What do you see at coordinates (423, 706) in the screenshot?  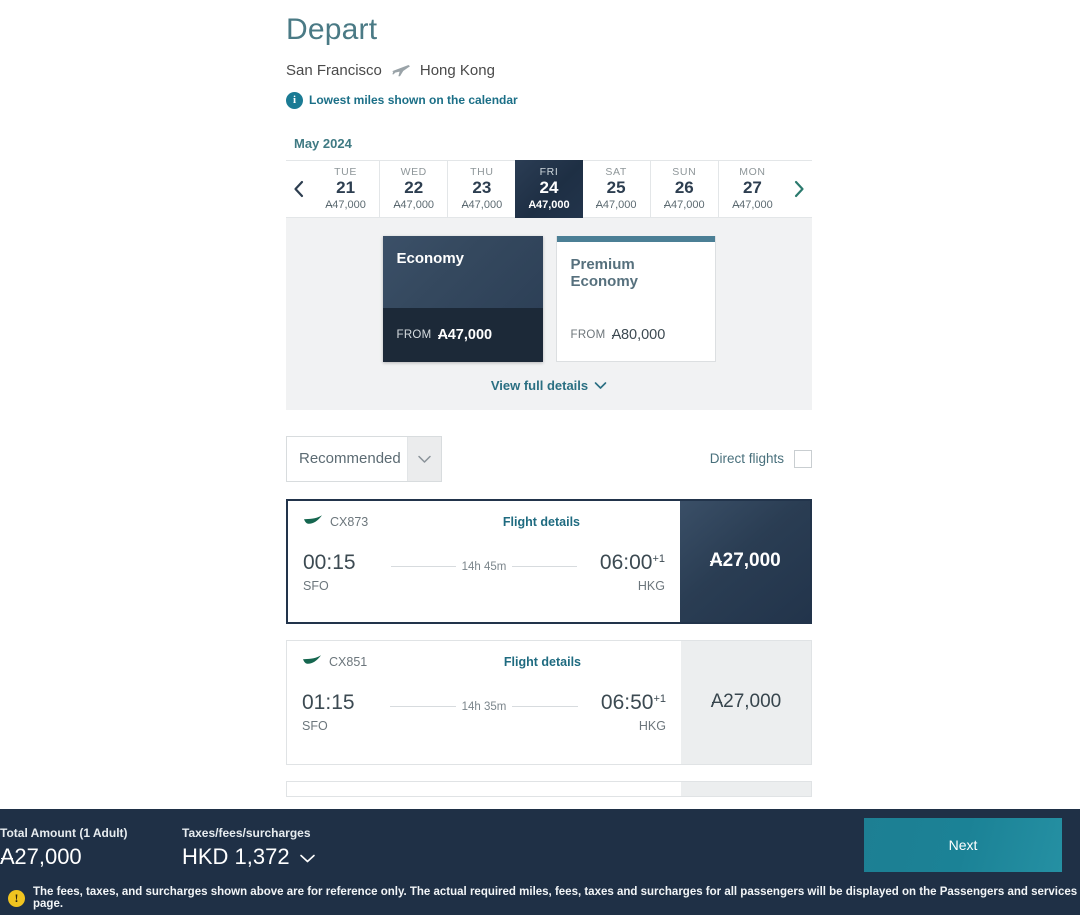 I see `flight-line-left` at bounding box center [423, 706].